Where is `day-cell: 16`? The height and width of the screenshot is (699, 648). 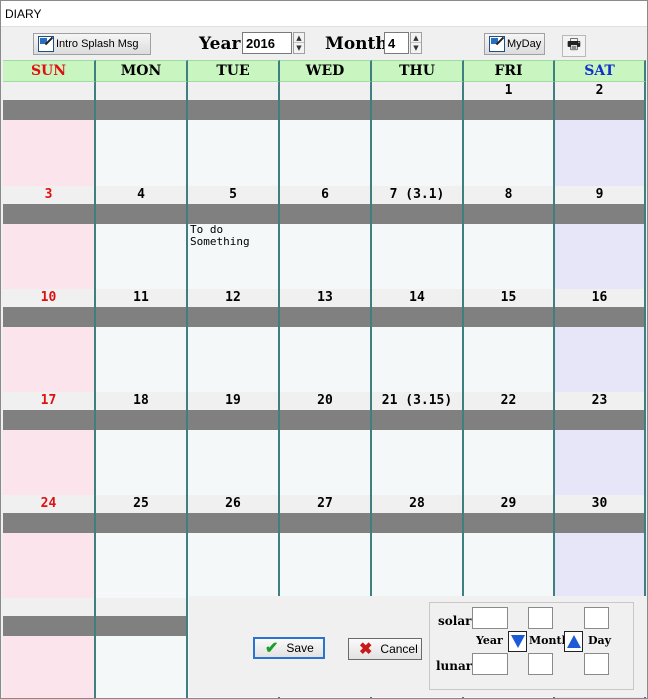 day-cell: 16 is located at coordinates (600, 340).